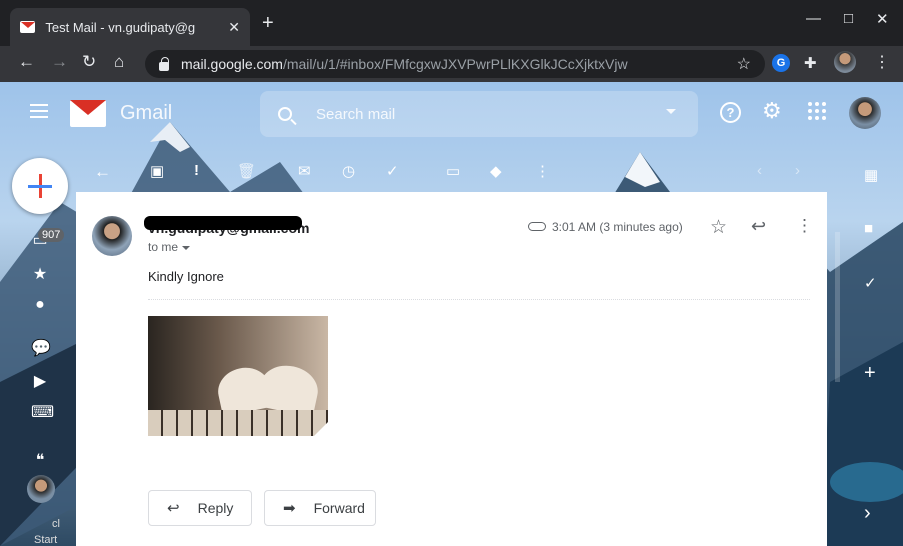 The image size is (903, 546). Describe the element at coordinates (392, 171) in the screenshot. I see `add-task-icon: ✓` at that location.